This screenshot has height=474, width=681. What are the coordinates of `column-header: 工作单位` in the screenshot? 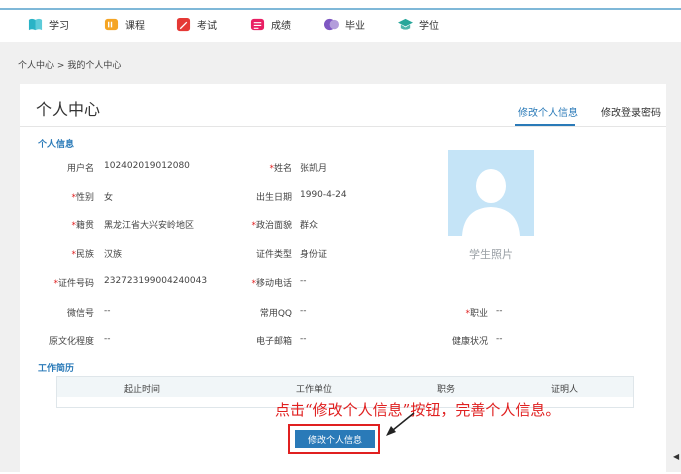 It's located at (314, 390).